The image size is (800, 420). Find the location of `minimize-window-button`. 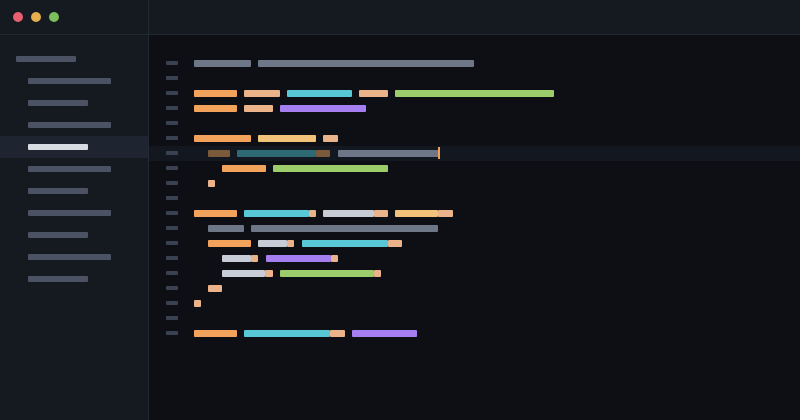

minimize-window-button is located at coordinates (36, 17).